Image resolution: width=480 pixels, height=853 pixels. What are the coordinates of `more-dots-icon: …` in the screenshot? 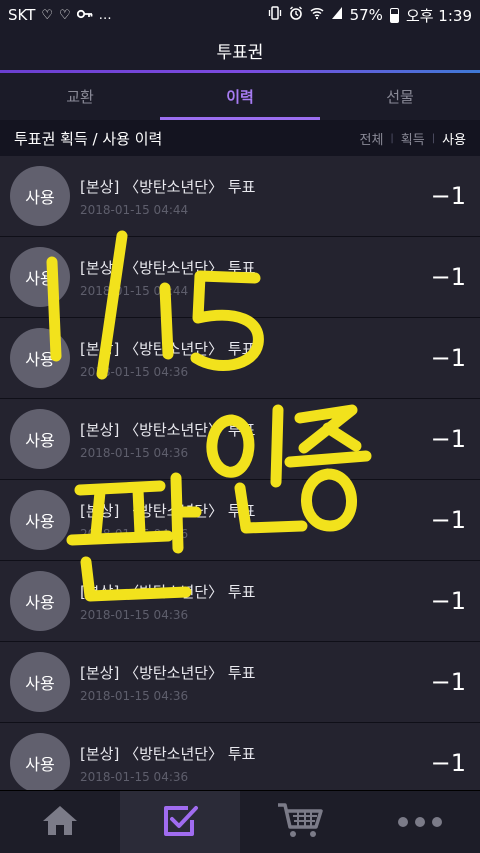 It's located at (105, 15).